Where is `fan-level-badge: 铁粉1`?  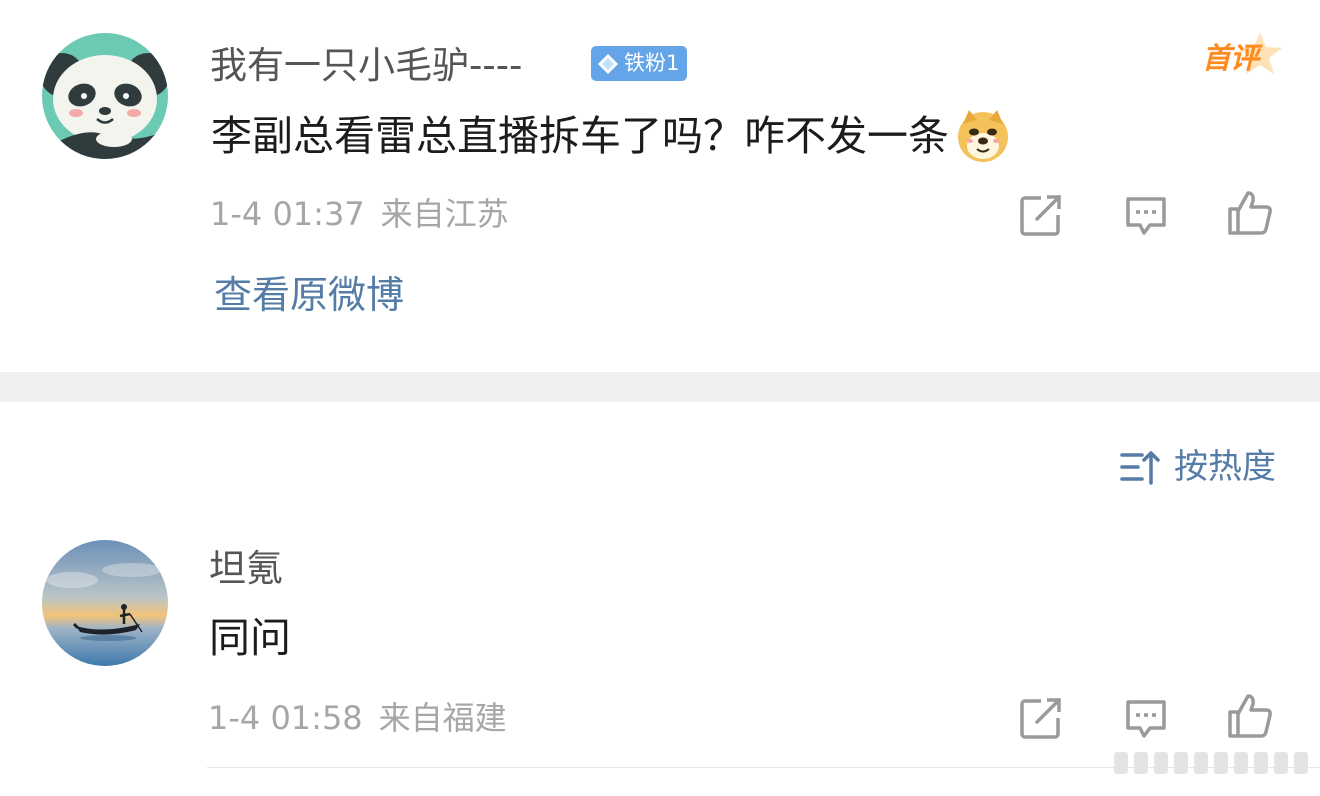
fan-level-badge: 铁粉1 is located at coordinates (639, 63).